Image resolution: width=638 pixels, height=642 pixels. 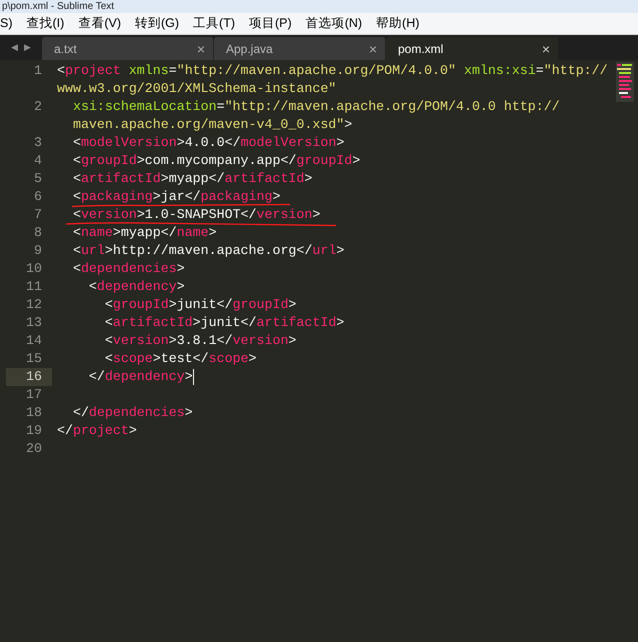 I want to click on code-line: <groupId>junit</groupId>, so click(x=200, y=305).